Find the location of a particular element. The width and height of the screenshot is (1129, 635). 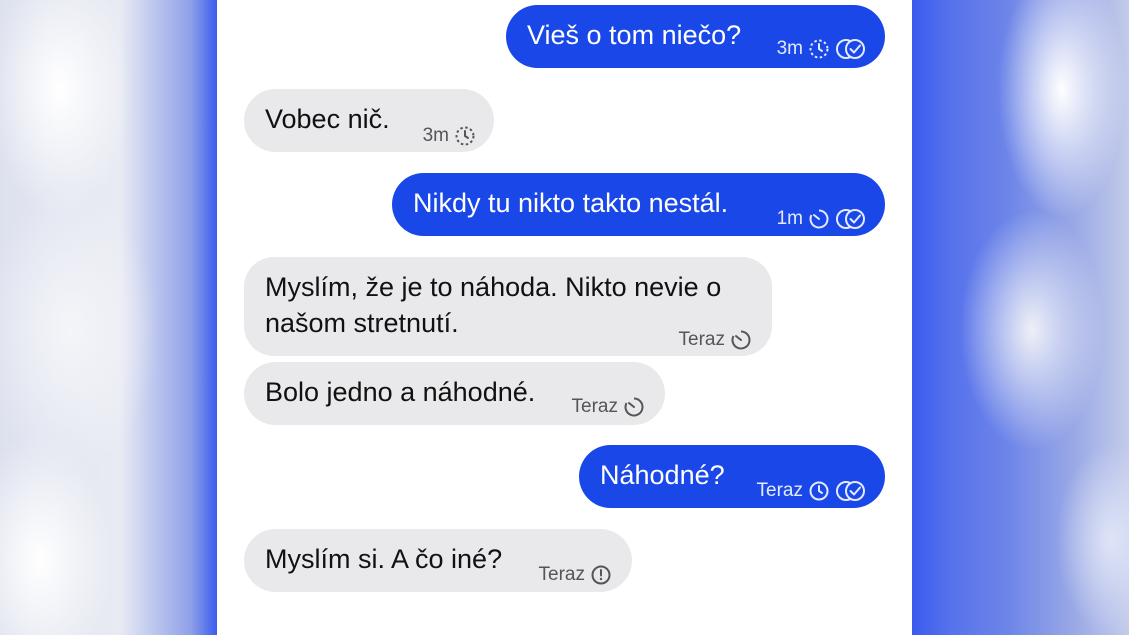

message-text-line-2: našom stretnutí. is located at coordinates (362, 323).